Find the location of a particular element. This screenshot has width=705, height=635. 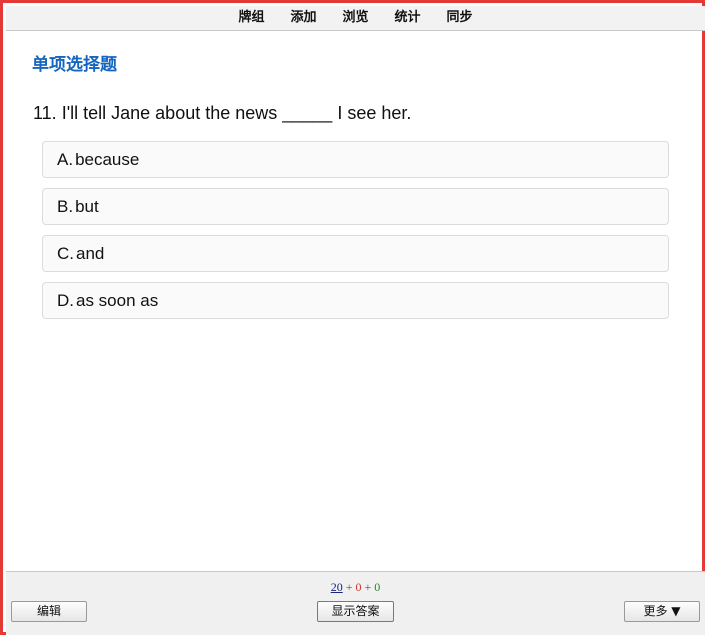

option-letter: B. is located at coordinates (65, 206).